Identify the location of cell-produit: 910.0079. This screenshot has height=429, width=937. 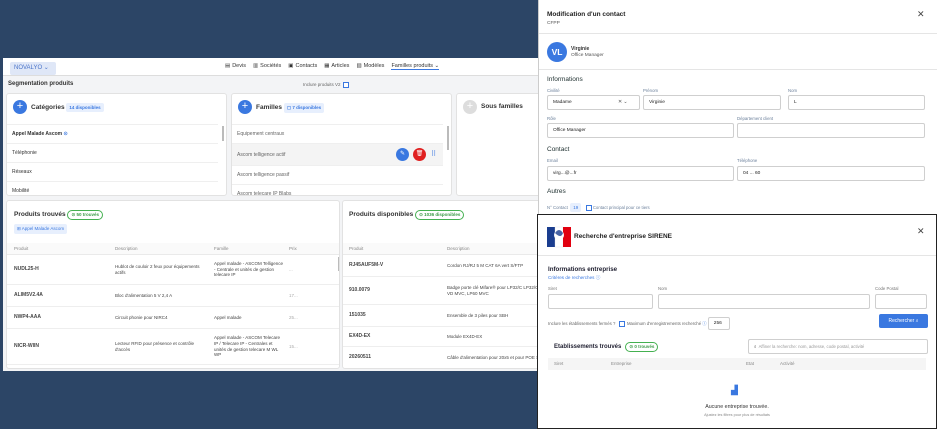
(359, 290).